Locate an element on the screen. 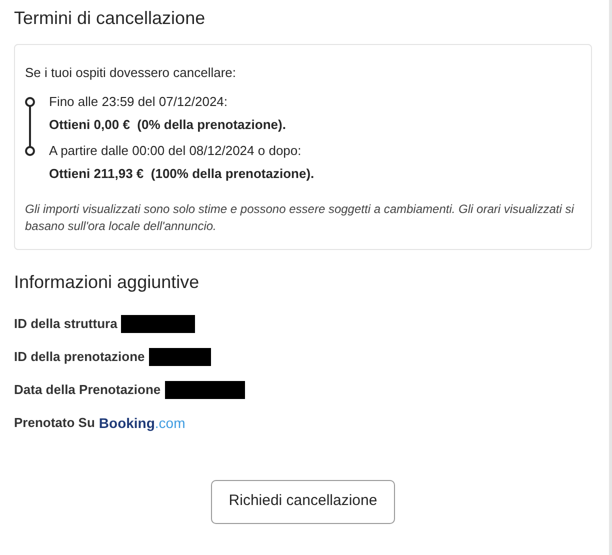 Image resolution: width=612 pixels, height=555 pixels. refund-amount: Ottieni 0,00 € (0% della prenotazione). is located at coordinates (167, 125).